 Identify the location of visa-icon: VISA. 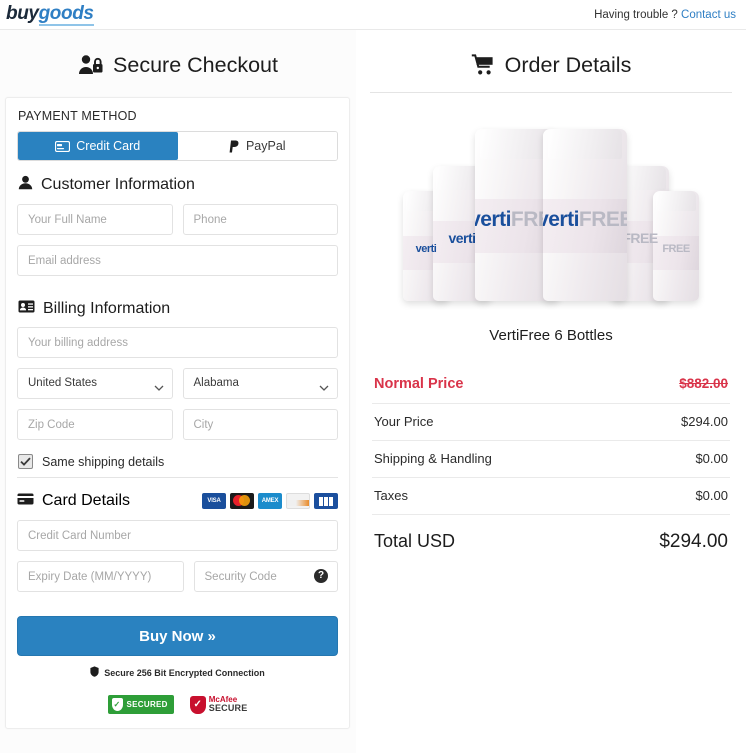
(214, 501).